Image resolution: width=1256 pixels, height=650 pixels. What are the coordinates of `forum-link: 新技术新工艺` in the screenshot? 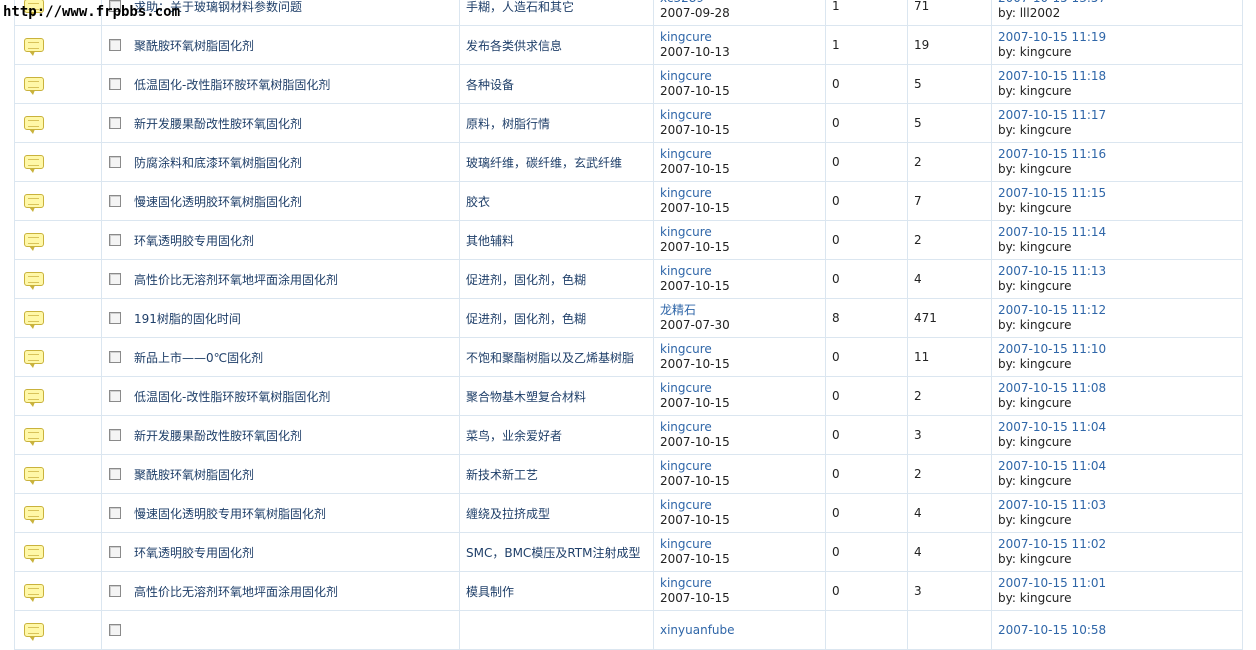 It's located at (502, 475).